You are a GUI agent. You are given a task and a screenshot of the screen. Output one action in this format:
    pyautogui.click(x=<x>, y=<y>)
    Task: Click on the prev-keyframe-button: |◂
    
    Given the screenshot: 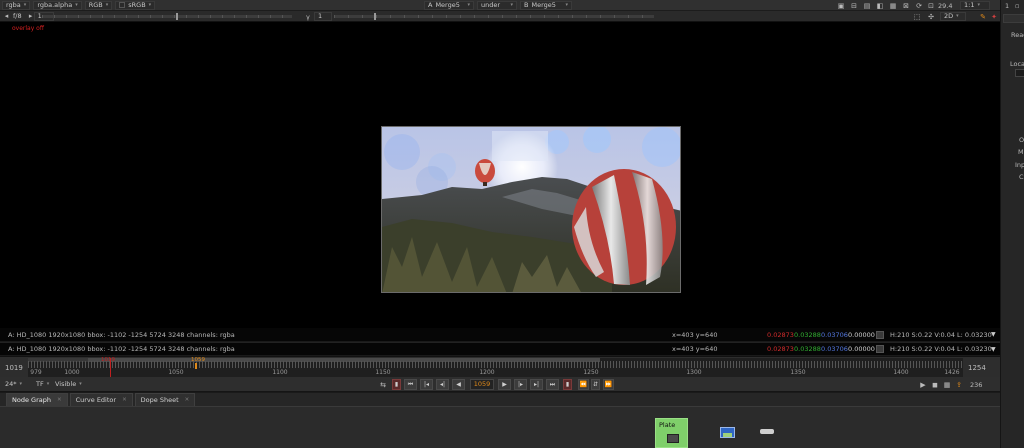 What is the action you would take?
    pyautogui.click(x=426, y=384)
    